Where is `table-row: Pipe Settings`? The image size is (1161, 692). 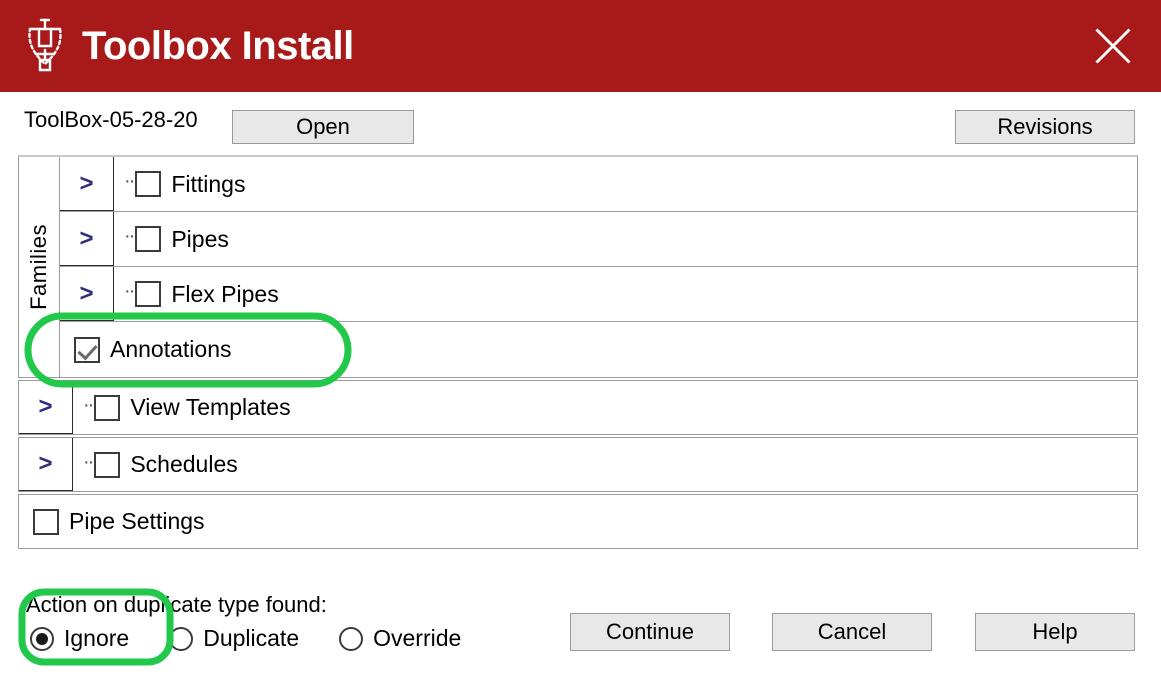 table-row: Pipe Settings is located at coordinates (578, 521).